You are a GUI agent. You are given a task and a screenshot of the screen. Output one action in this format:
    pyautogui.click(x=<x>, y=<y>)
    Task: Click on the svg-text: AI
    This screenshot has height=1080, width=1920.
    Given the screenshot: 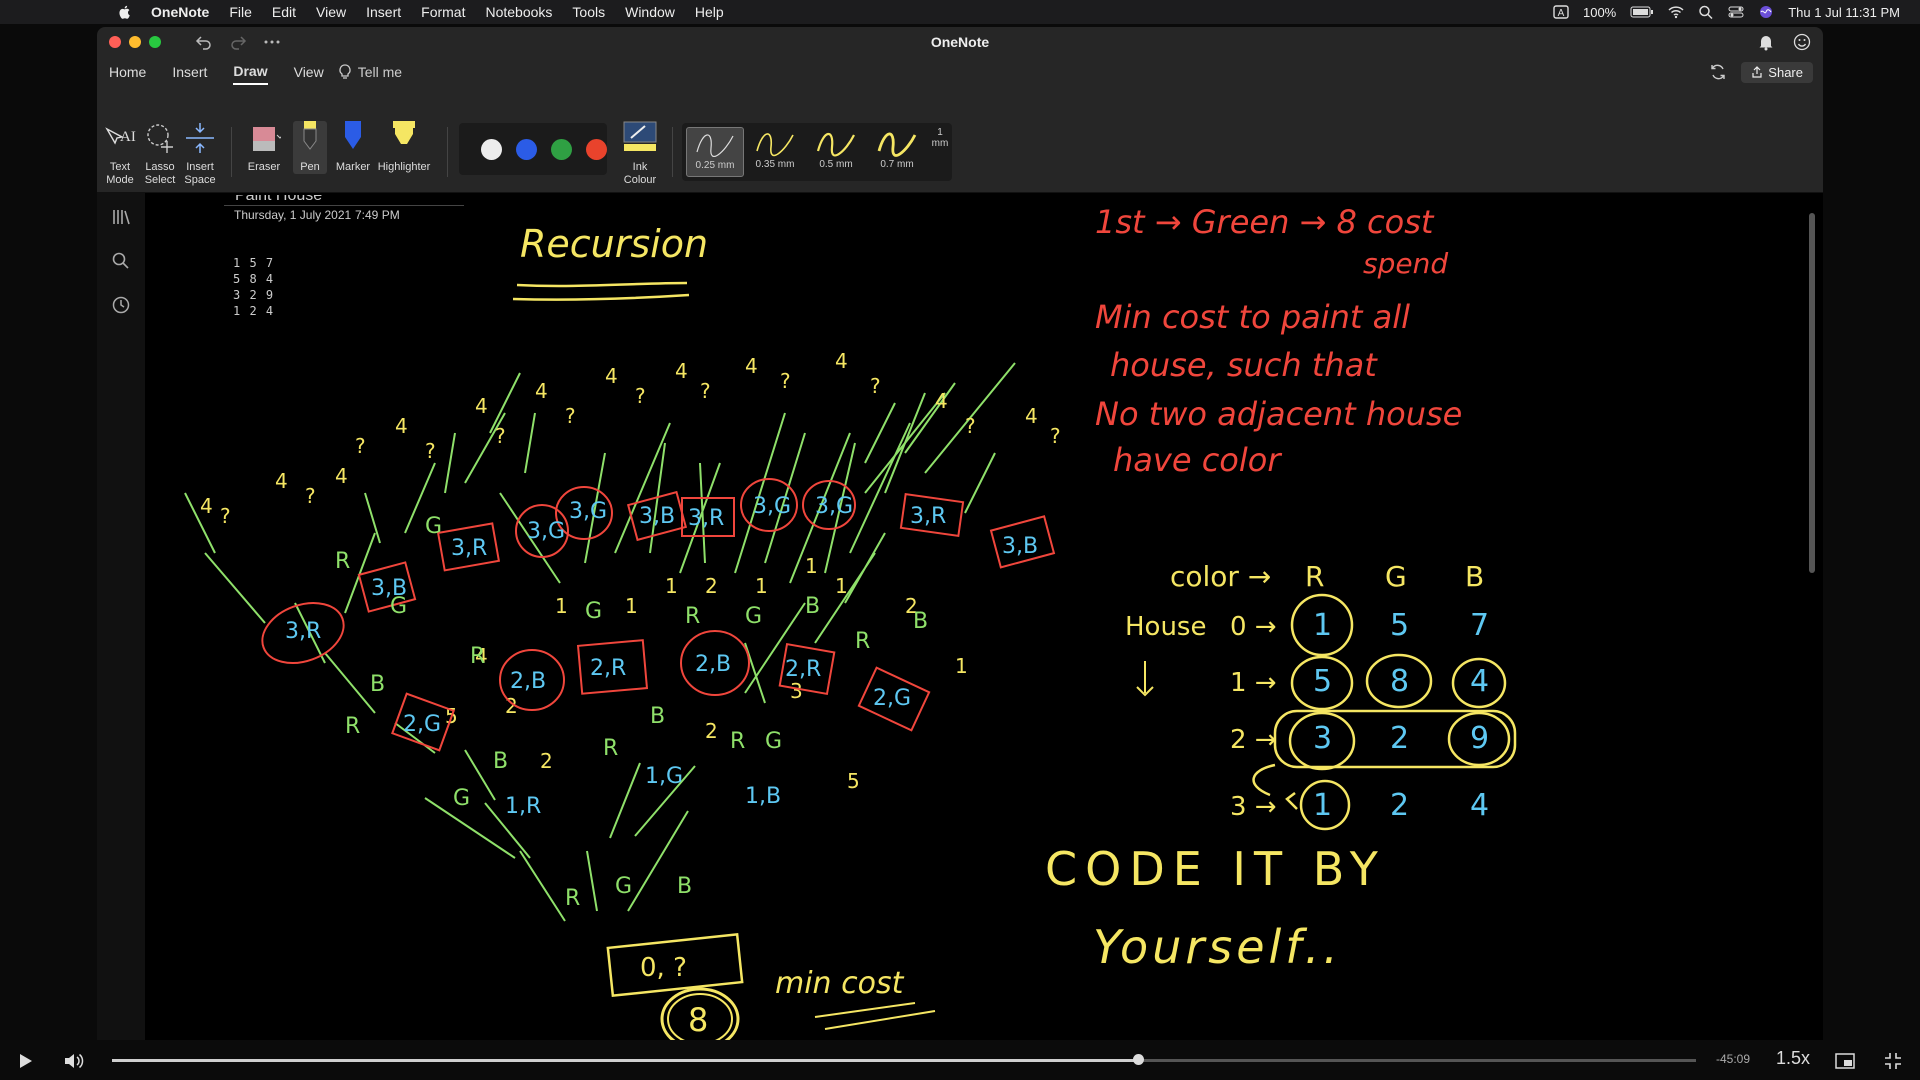 What is the action you would take?
    pyautogui.click(x=128, y=137)
    